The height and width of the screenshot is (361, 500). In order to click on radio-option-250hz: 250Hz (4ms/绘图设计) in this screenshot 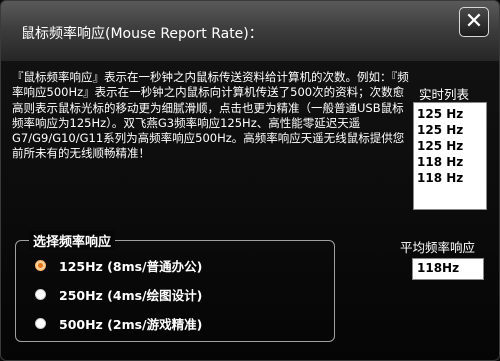, I will do `click(118, 294)`.